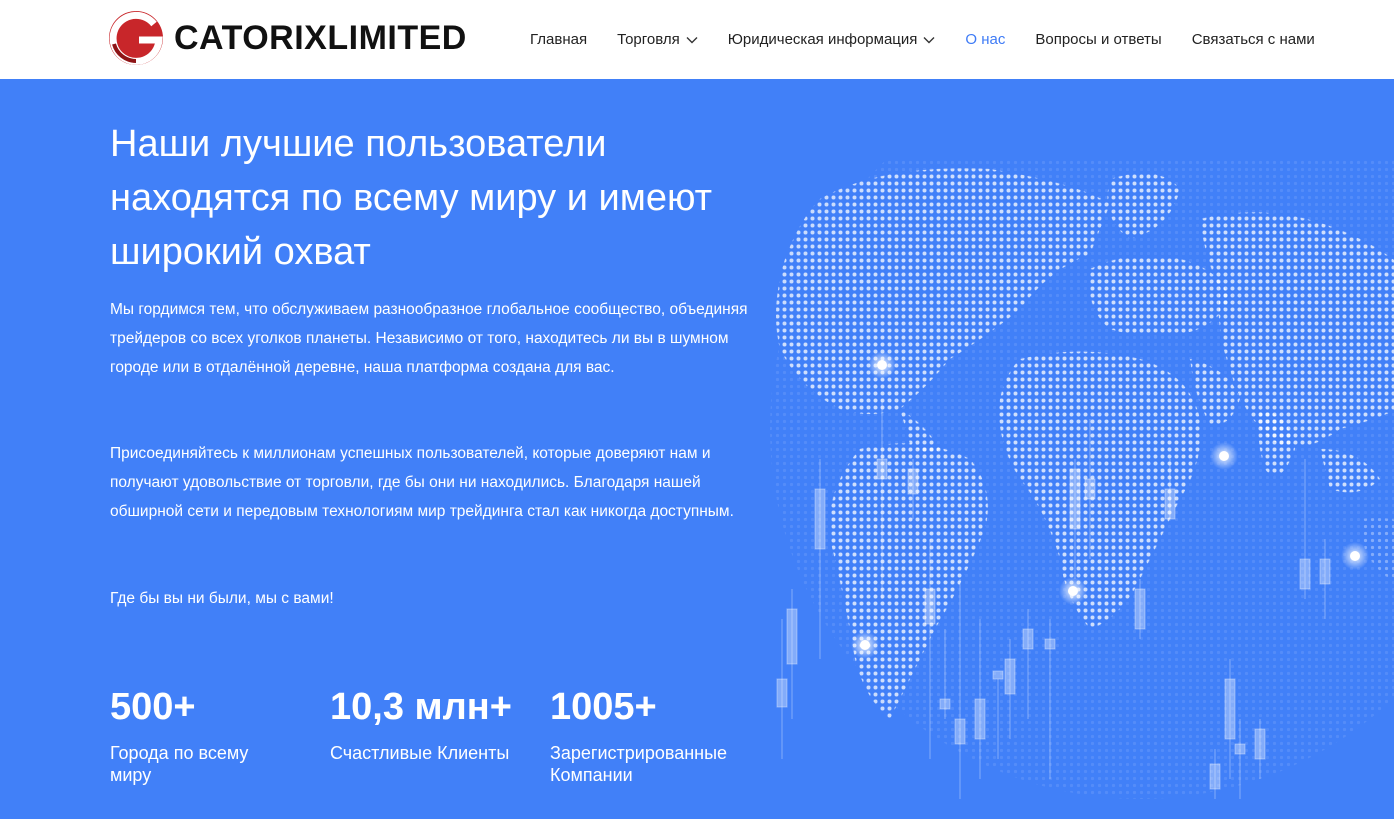  I want to click on nav-item-faq: Вопросы и ответы, so click(1098, 39).